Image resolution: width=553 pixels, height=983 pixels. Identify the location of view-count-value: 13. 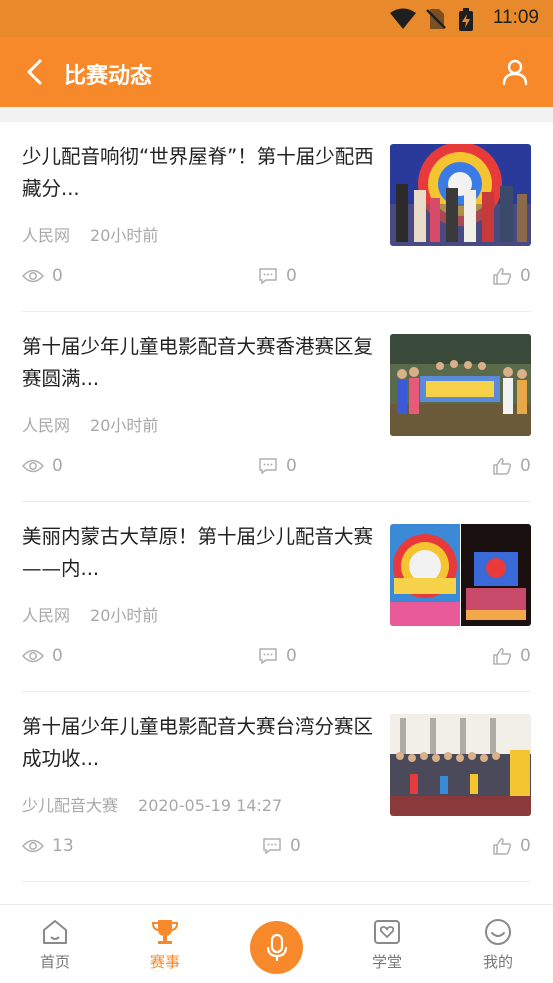
(63, 846).